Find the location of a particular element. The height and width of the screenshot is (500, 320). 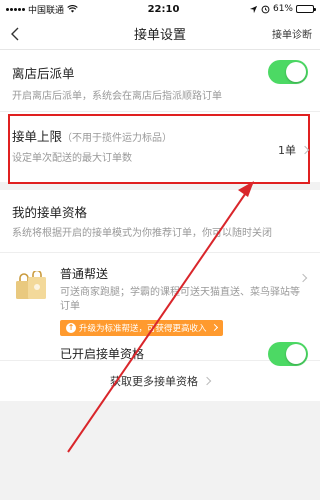

diagnose-button: 接单诊断 is located at coordinates (296, 33).